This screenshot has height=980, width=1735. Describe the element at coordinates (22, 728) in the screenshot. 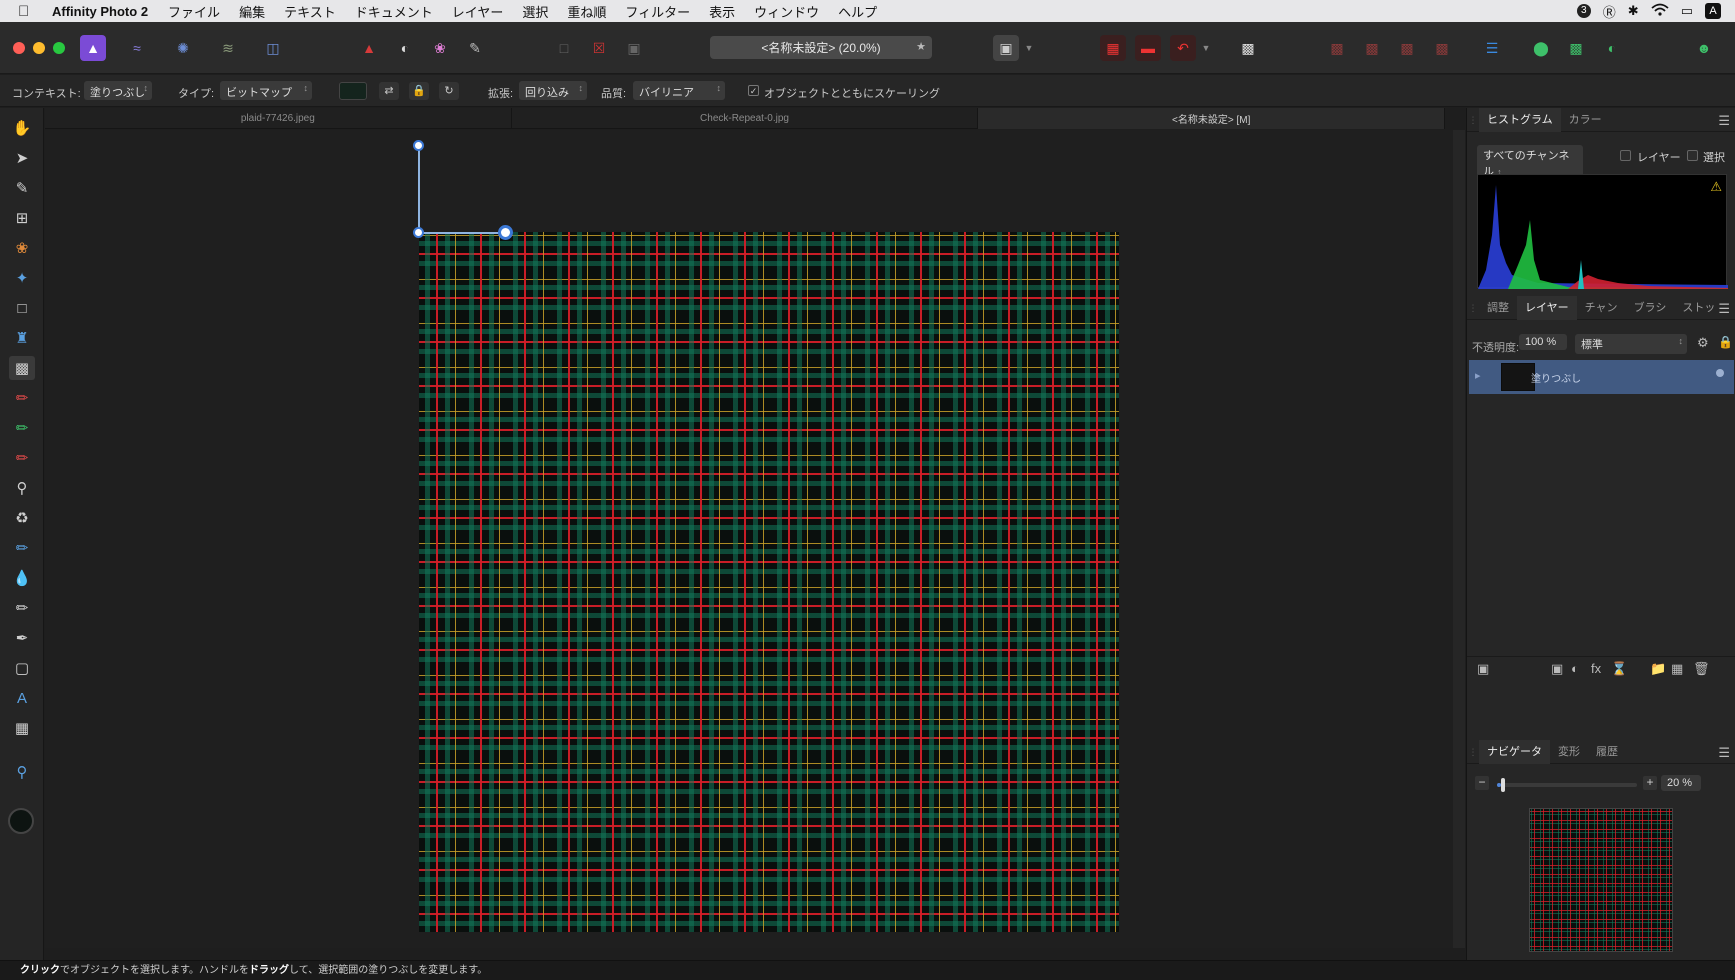

I see `mesh-warp-tool-icon: ▦` at that location.